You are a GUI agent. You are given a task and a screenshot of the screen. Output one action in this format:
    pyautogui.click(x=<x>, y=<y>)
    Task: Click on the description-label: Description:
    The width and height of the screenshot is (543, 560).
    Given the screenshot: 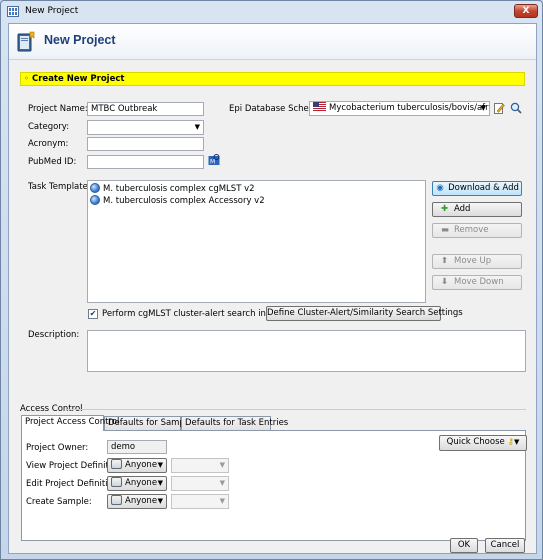 What is the action you would take?
    pyautogui.click(x=54, y=335)
    